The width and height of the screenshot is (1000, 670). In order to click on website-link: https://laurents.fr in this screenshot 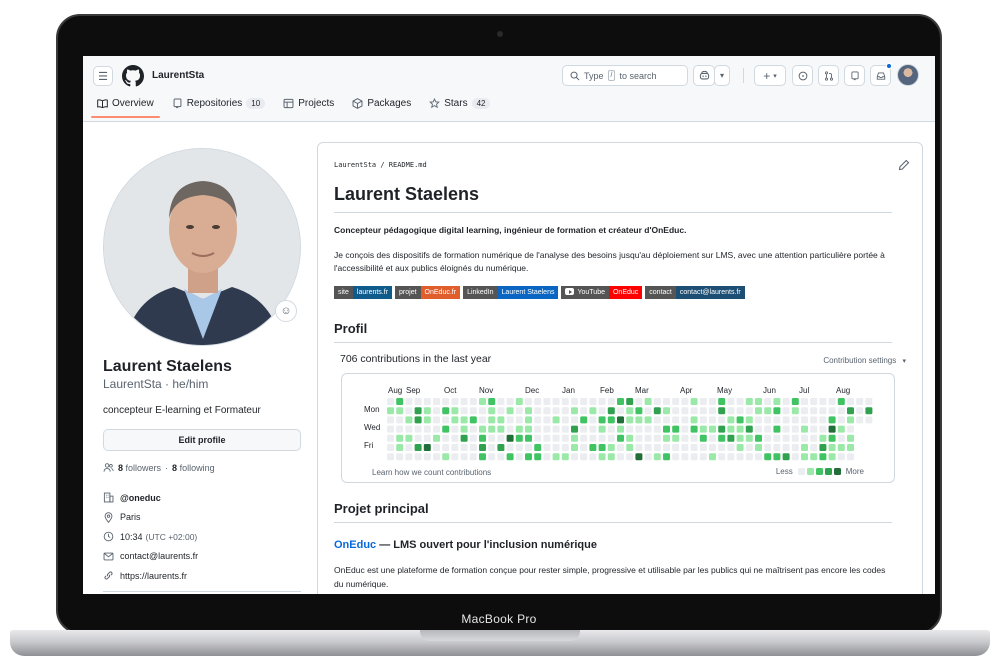, I will do `click(153, 576)`.